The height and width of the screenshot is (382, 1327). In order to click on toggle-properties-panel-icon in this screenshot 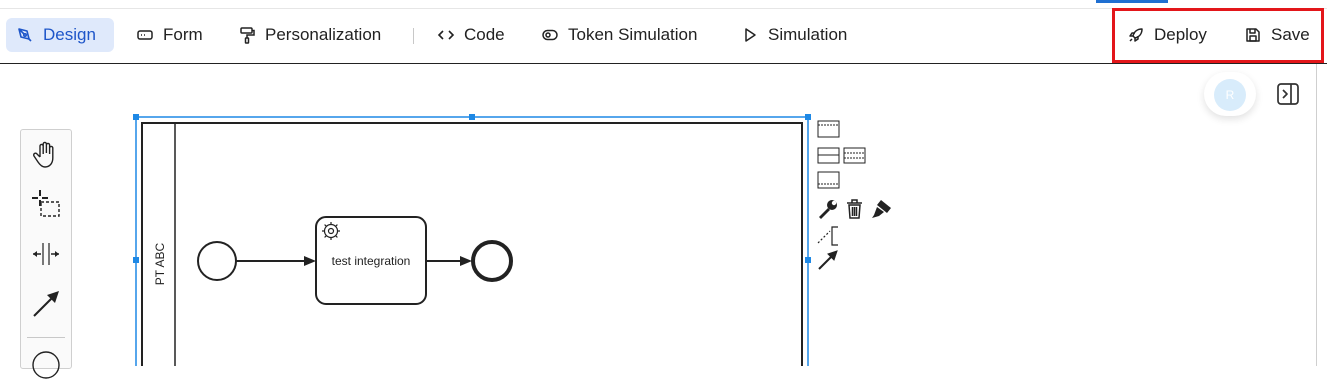, I will do `click(1288, 94)`.